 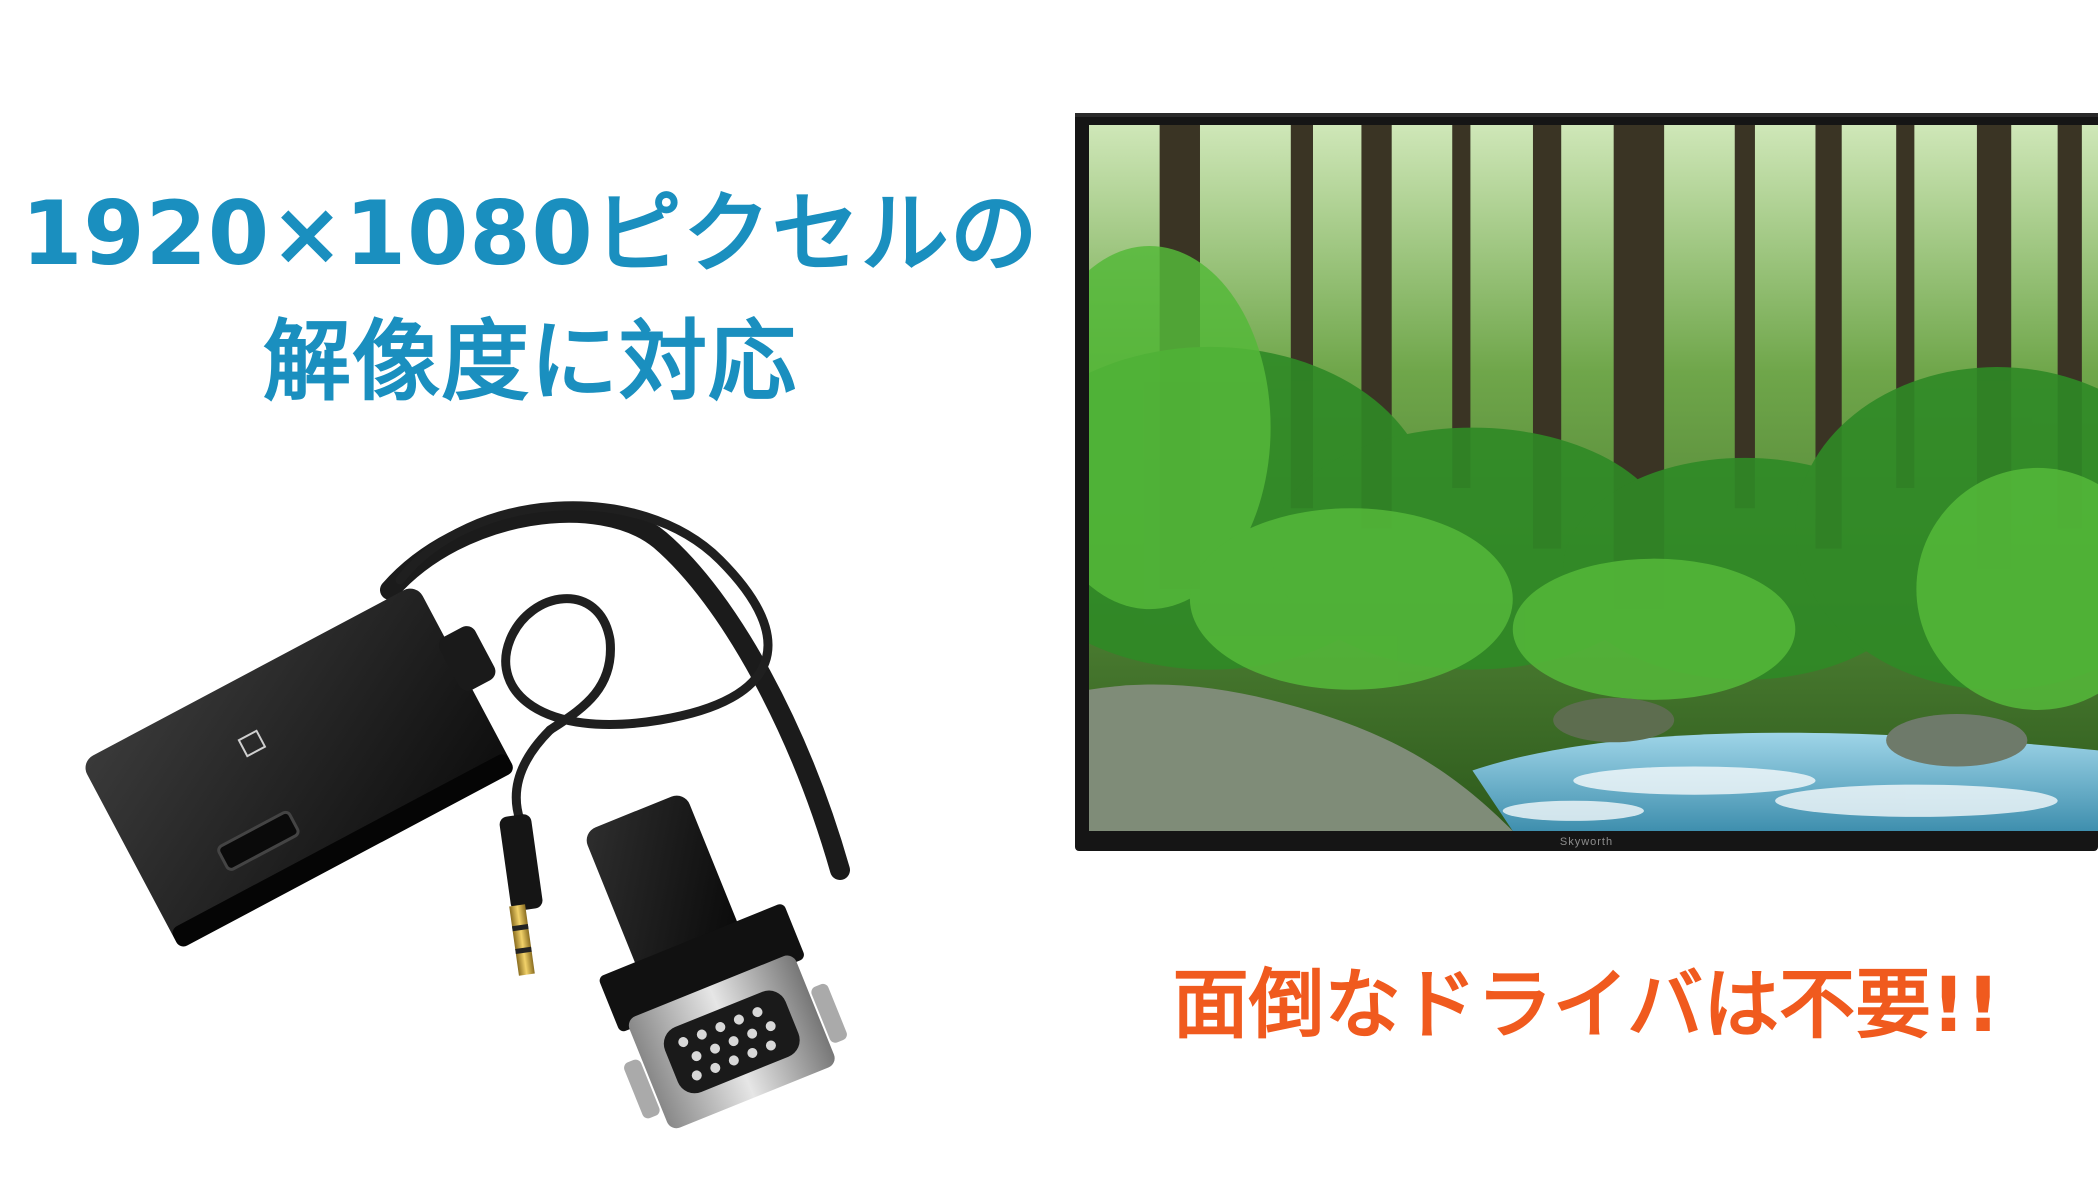 What do you see at coordinates (1586, 115) in the screenshot?
I see `tv-top-edge` at bounding box center [1586, 115].